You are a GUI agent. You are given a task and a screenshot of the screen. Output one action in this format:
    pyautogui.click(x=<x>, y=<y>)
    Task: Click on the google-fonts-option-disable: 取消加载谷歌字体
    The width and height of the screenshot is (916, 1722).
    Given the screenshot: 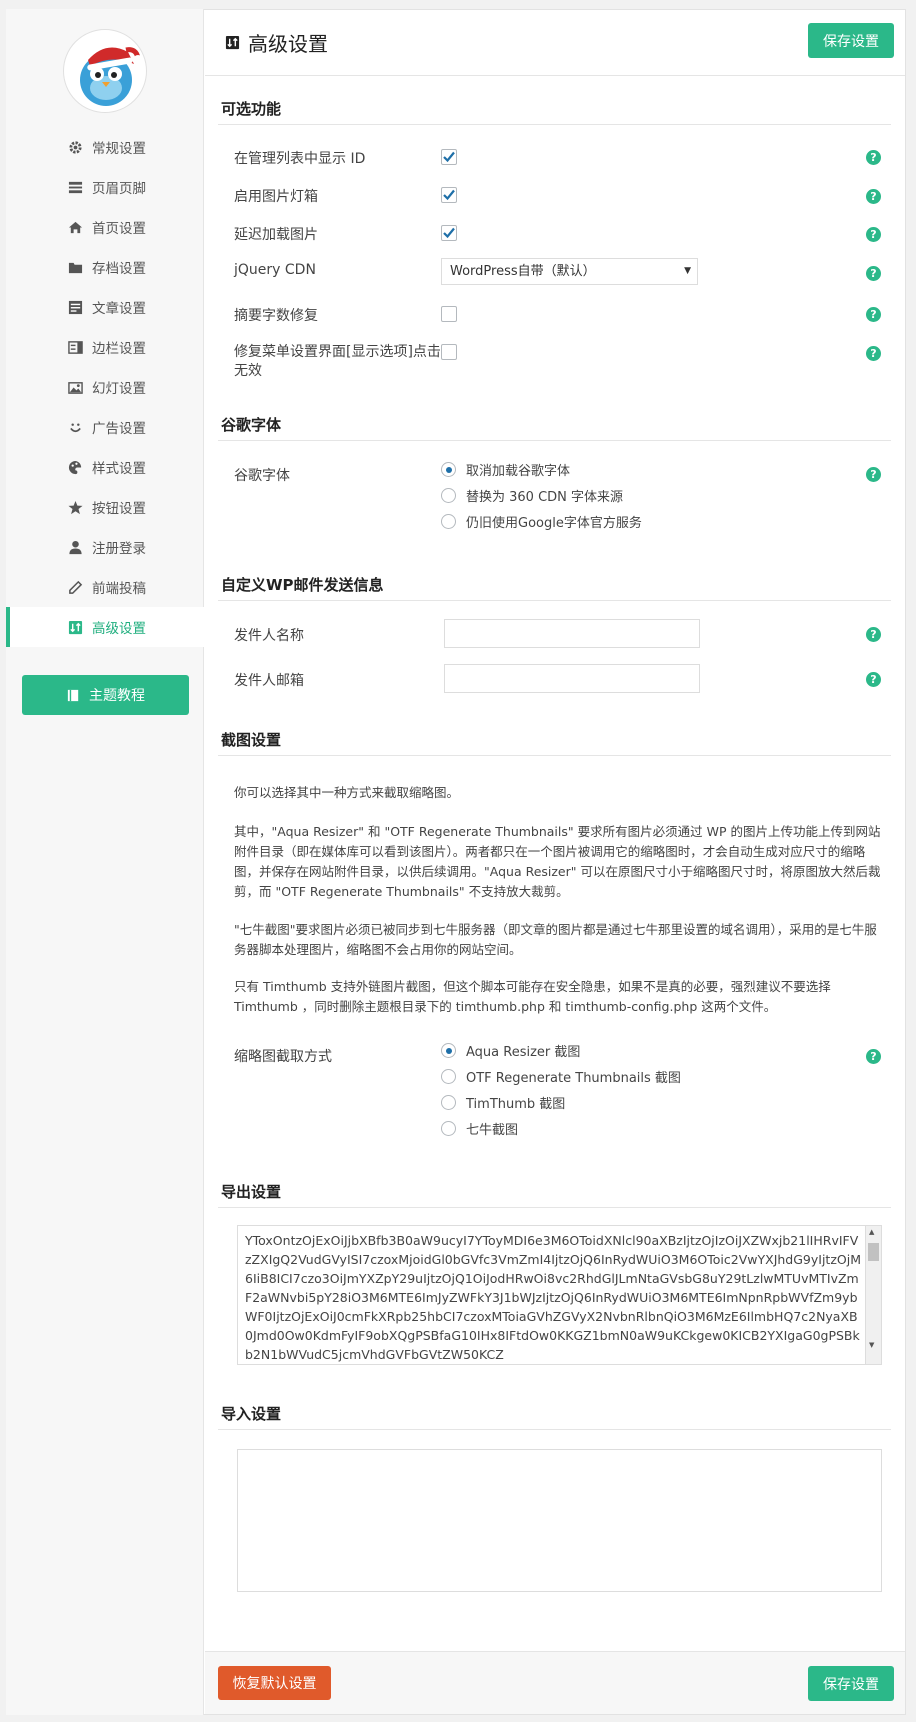 What is the action you would take?
    pyautogui.click(x=505, y=469)
    